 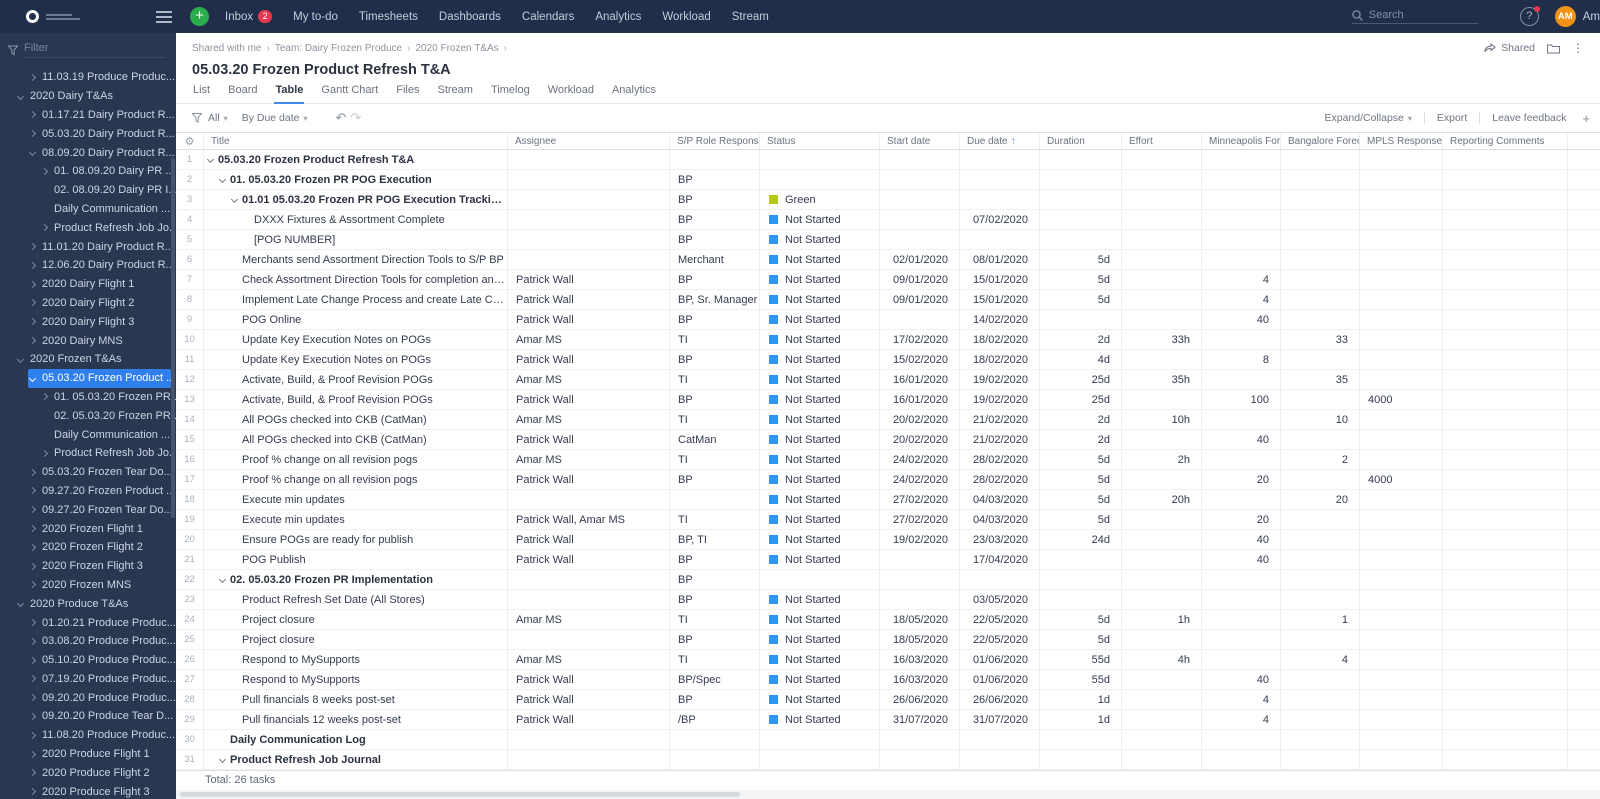 What do you see at coordinates (920, 279) in the screenshot?
I see `start-date-cell: 09/01/2020` at bounding box center [920, 279].